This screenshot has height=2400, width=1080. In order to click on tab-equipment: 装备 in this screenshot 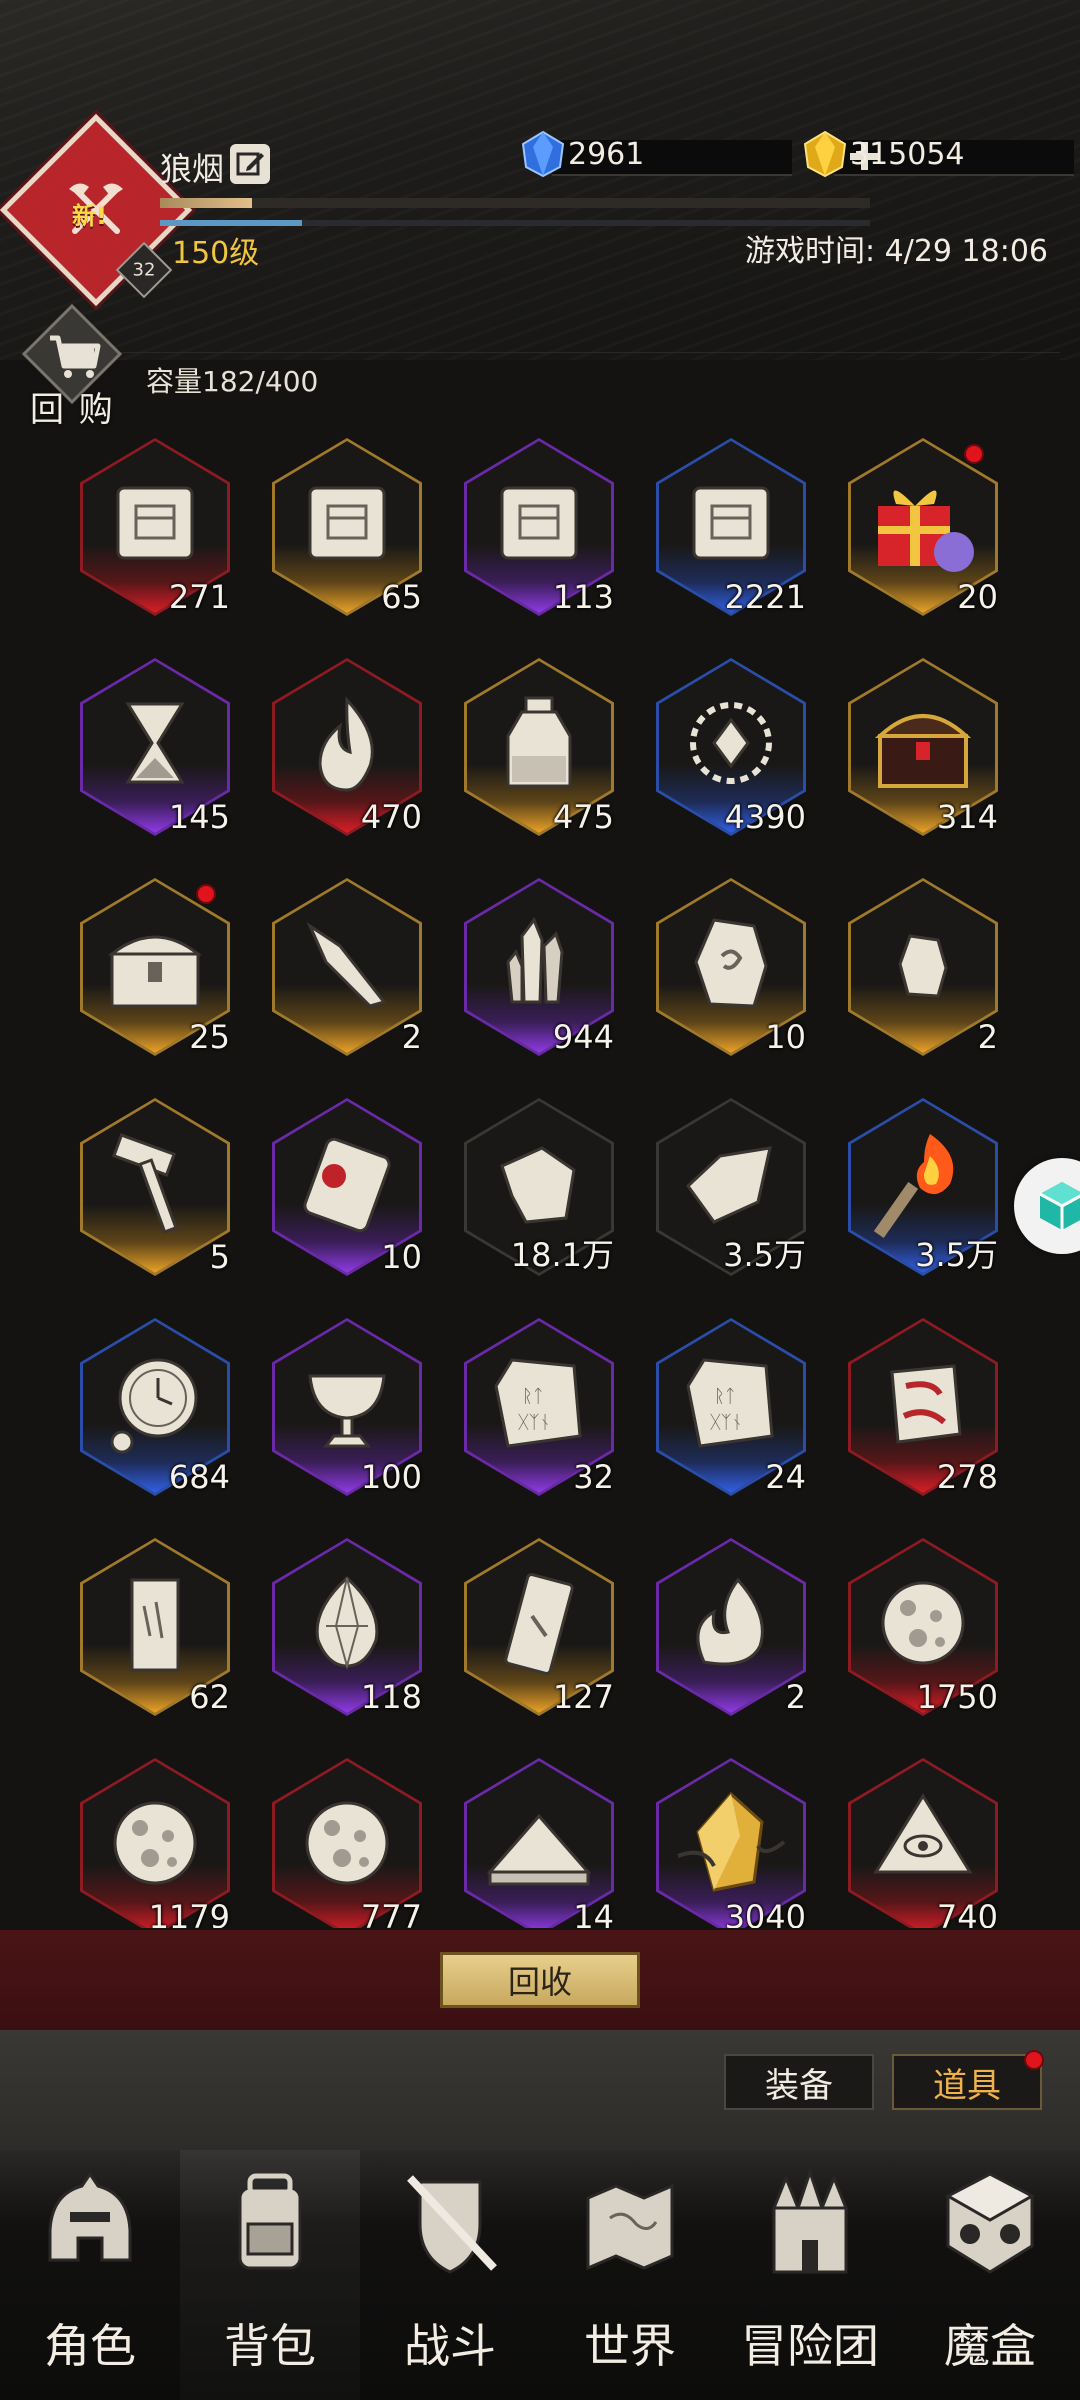, I will do `click(799, 2082)`.